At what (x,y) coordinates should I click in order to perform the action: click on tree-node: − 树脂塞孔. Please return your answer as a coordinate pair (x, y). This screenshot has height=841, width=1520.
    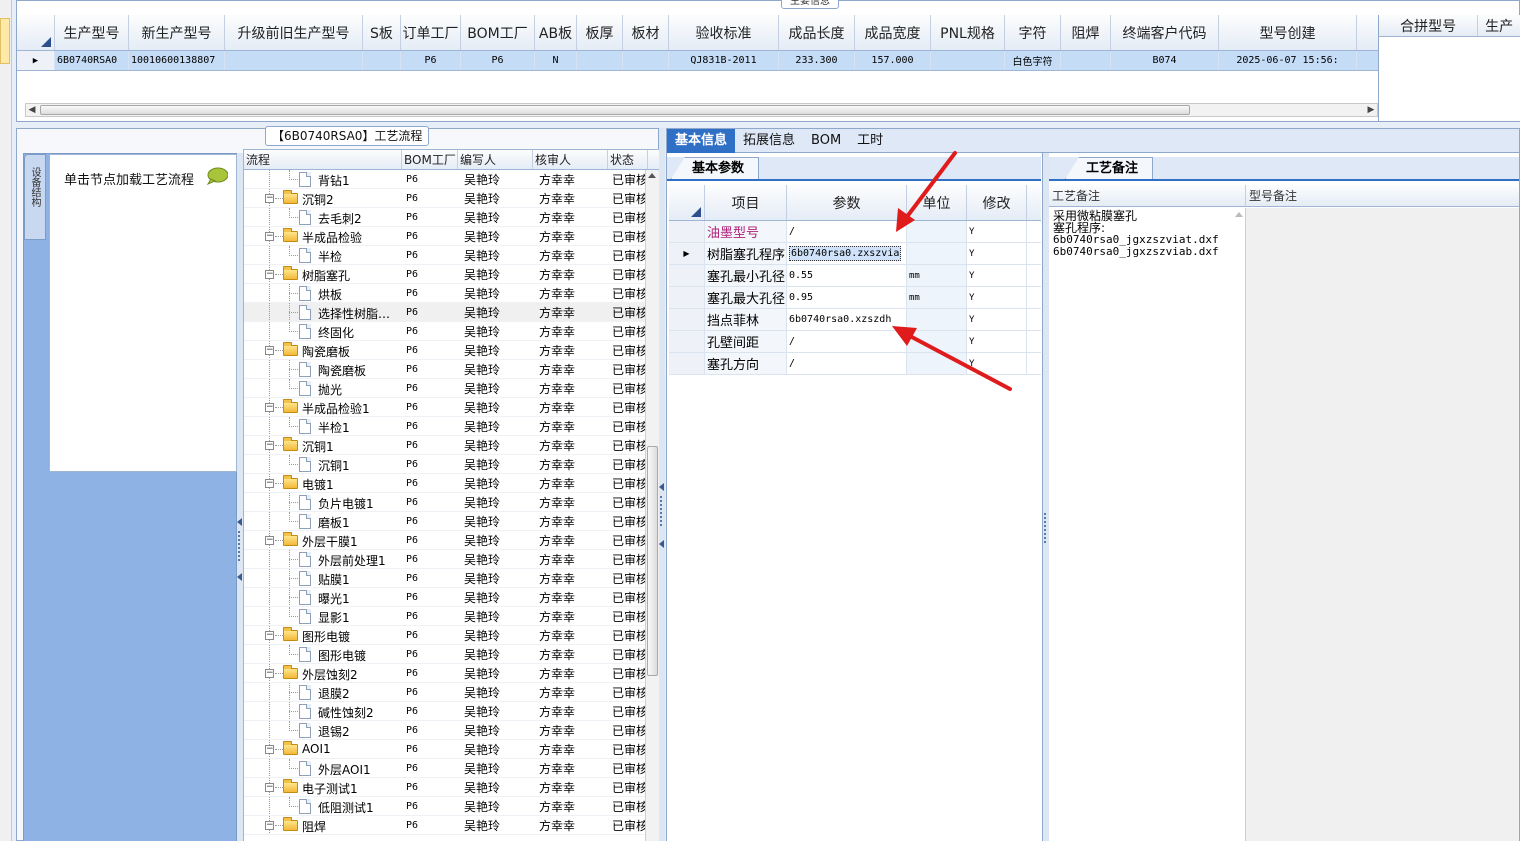
    Looking at the image, I should click on (323, 274).